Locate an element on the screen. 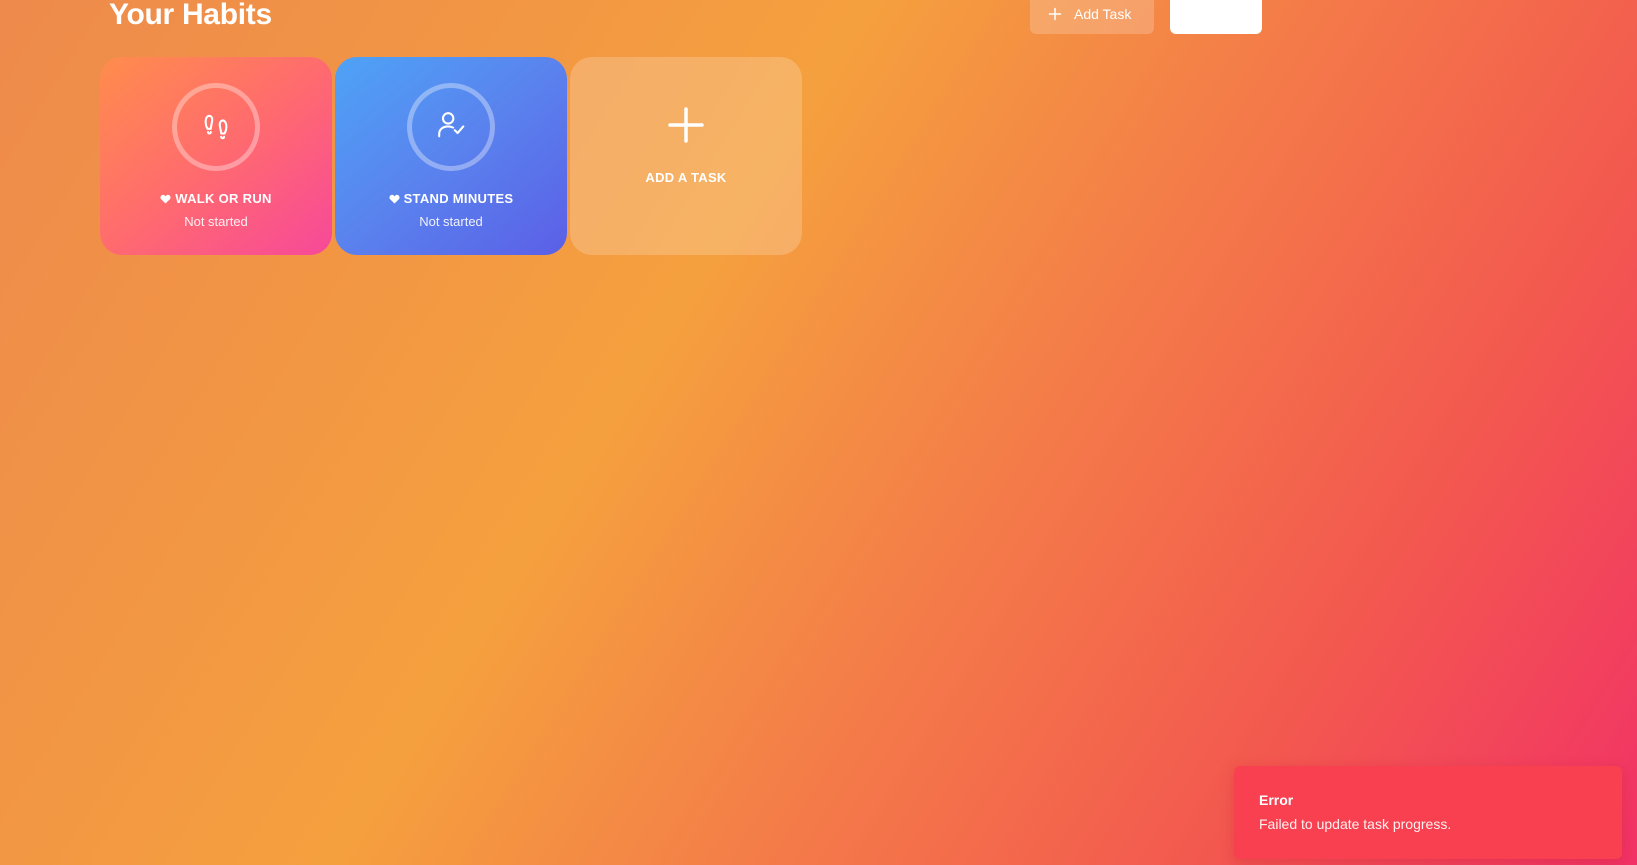  page-title: Your Habits is located at coordinates (190, 15).